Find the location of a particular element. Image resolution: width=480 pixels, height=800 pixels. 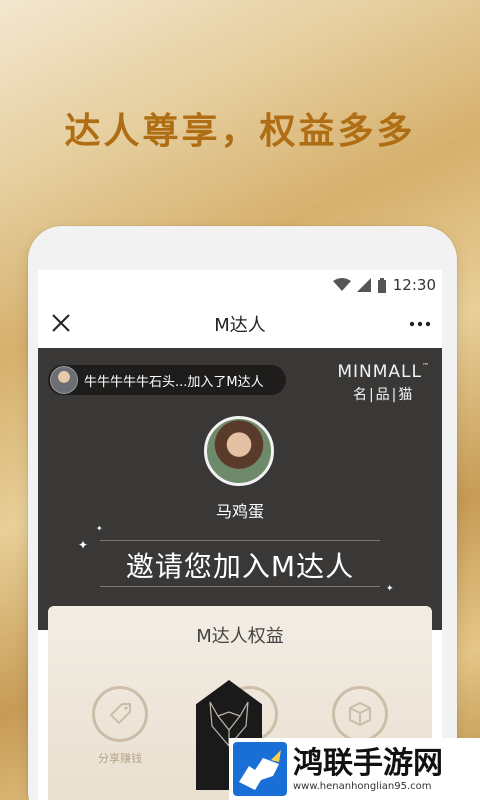

status-time: 12:30 is located at coordinates (414, 285).